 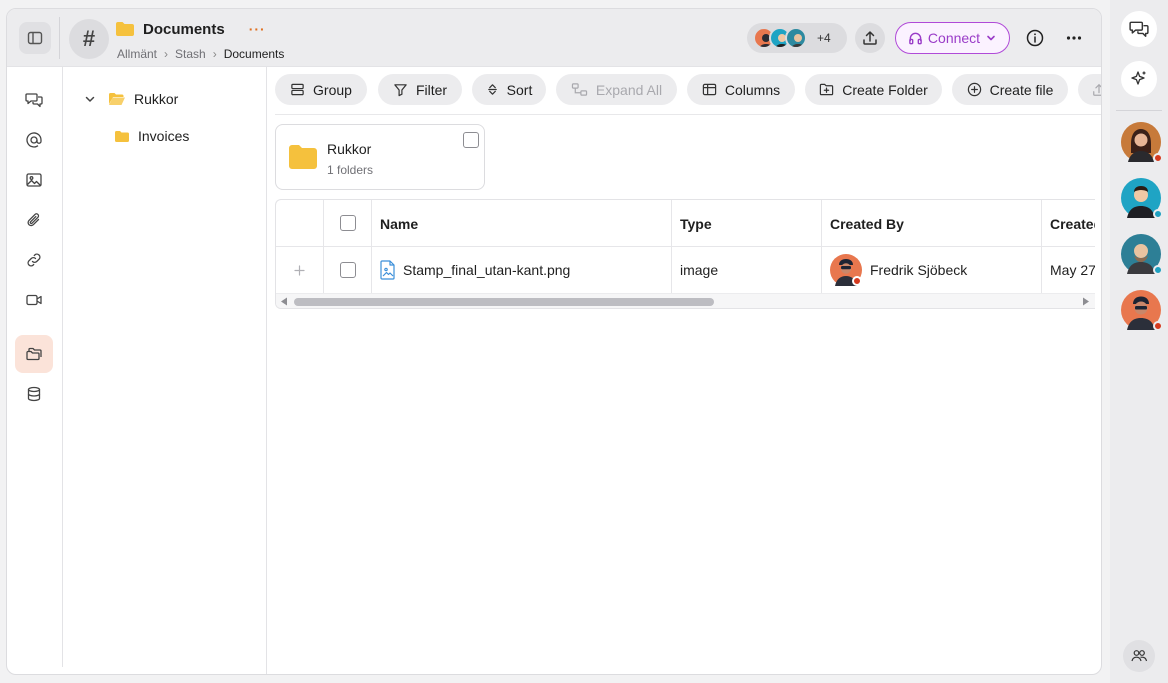 What do you see at coordinates (1139, 341) in the screenshot?
I see `right-panel` at bounding box center [1139, 341].